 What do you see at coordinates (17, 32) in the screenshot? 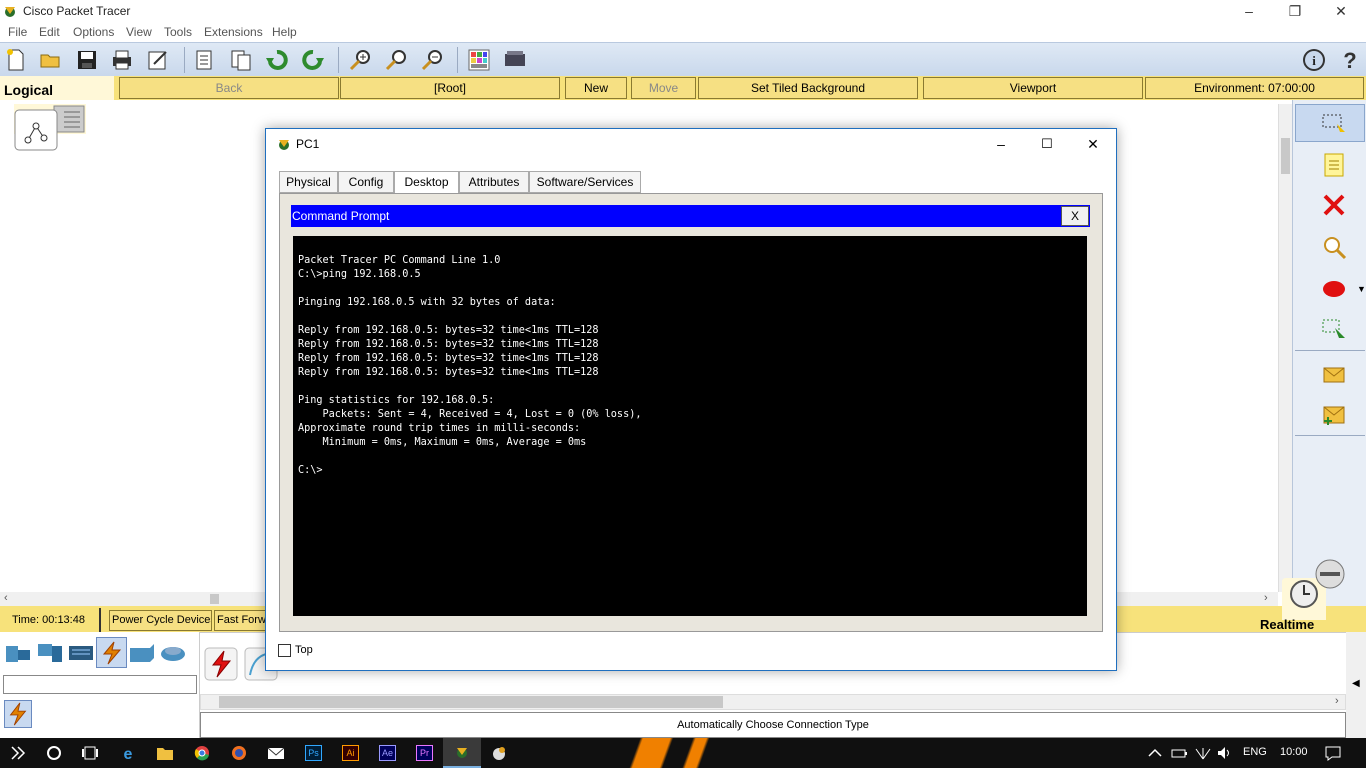
I see `menu-file: File` at bounding box center [17, 32].